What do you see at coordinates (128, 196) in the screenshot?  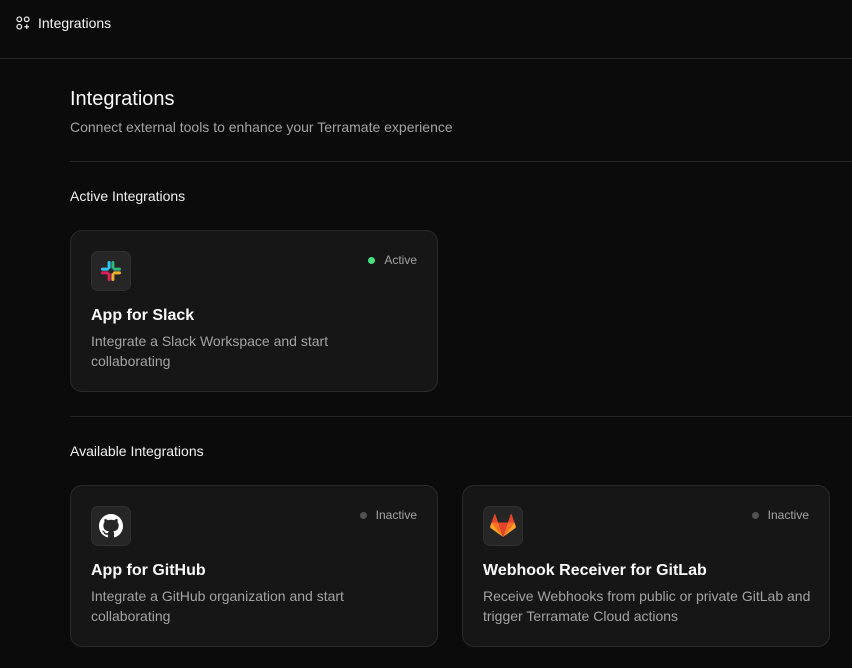 I see `section-title-active: Active Integrations` at bounding box center [128, 196].